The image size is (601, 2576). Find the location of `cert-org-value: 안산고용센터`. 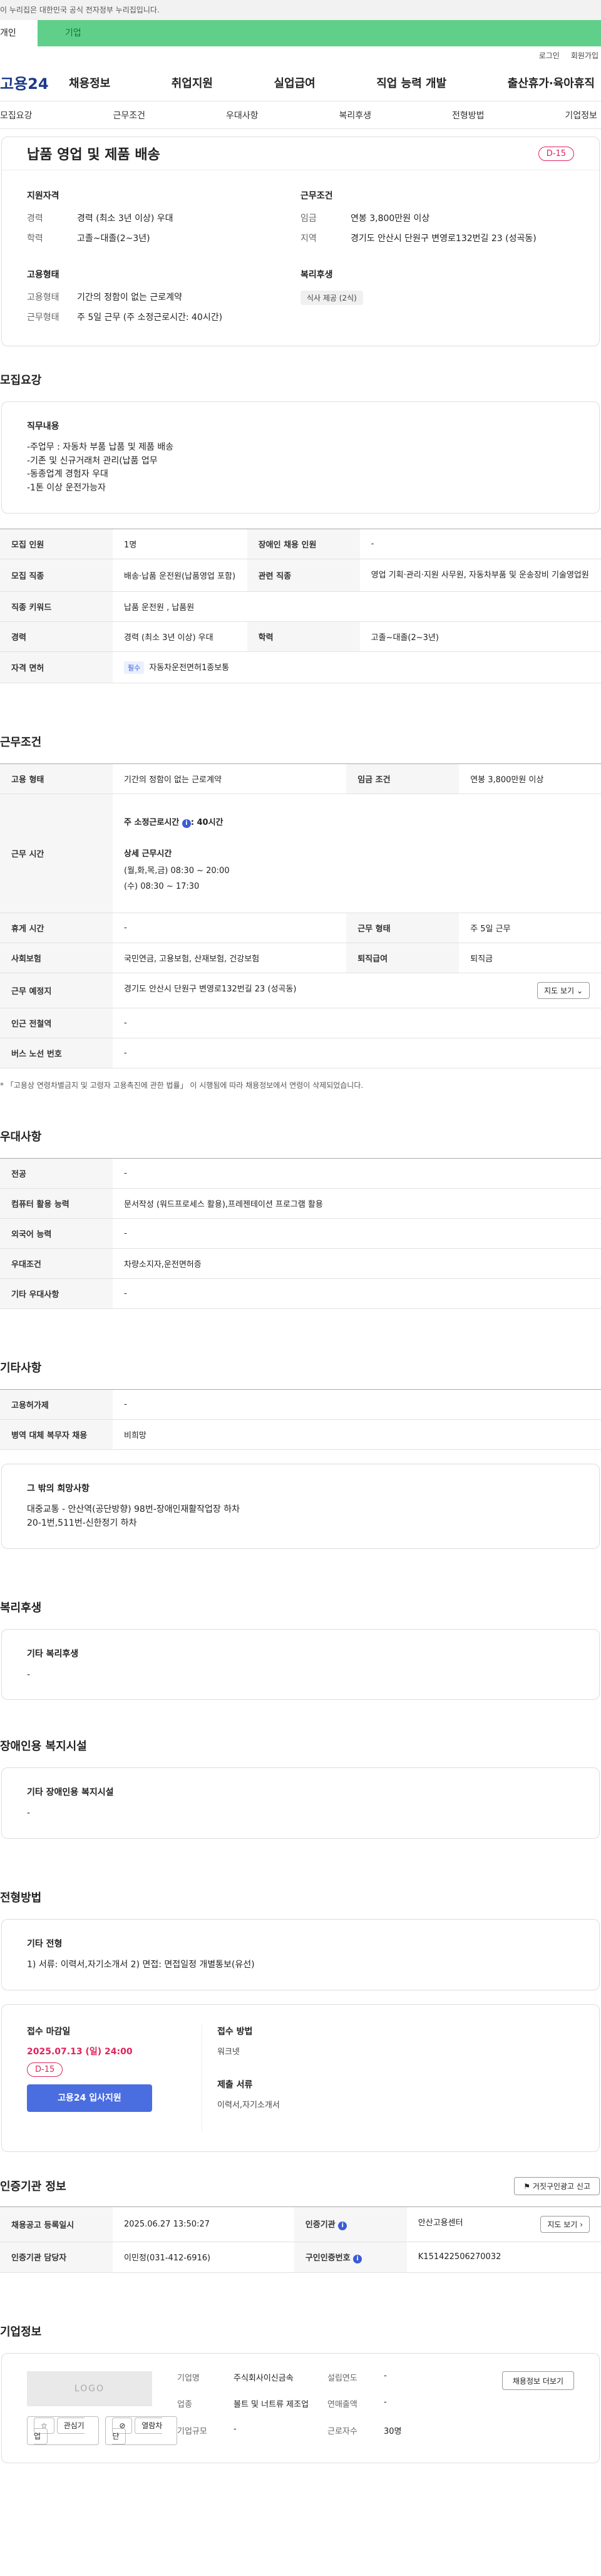

cert-org-value: 안산고용센터 is located at coordinates (440, 2223).